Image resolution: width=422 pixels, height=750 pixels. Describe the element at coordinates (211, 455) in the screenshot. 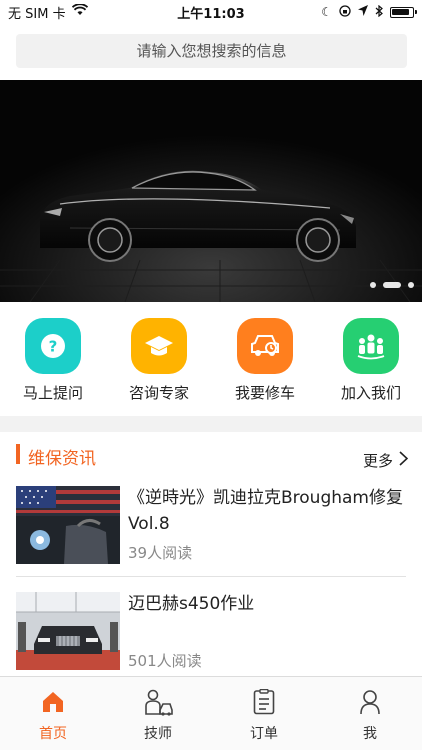

I see `news-section-header: 维保资讯 更多` at that location.